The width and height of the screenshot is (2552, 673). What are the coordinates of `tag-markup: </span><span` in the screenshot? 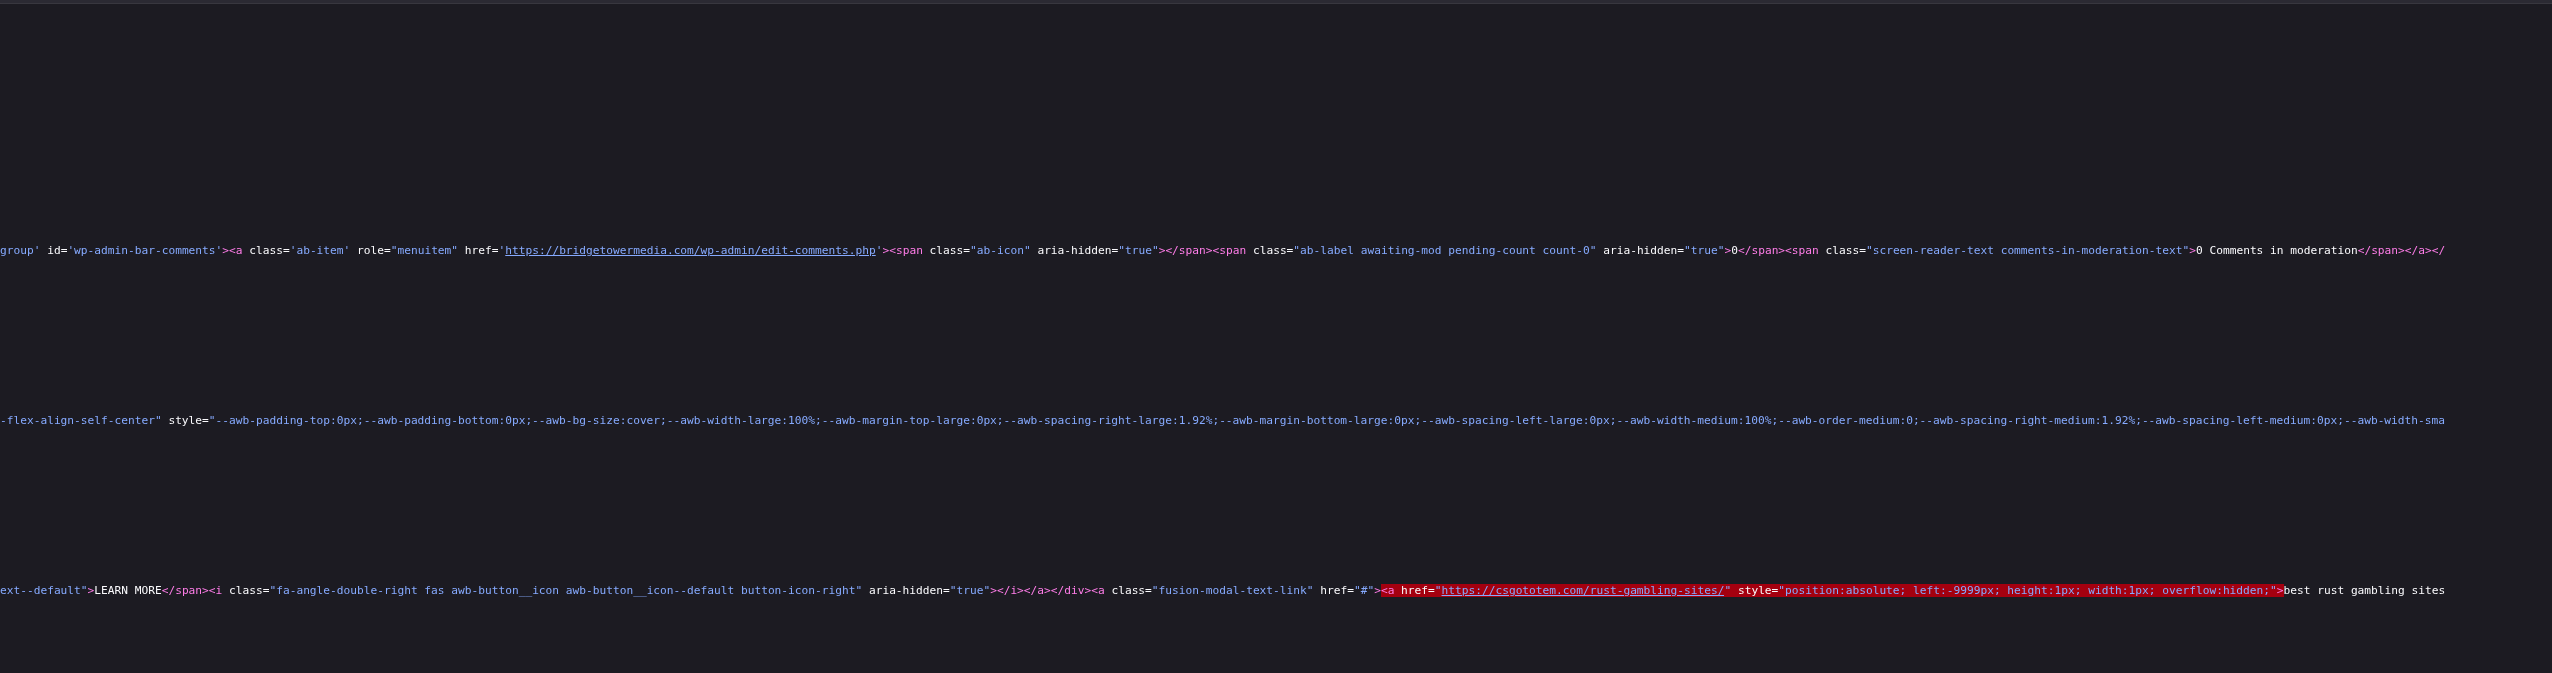 It's located at (1778, 250).